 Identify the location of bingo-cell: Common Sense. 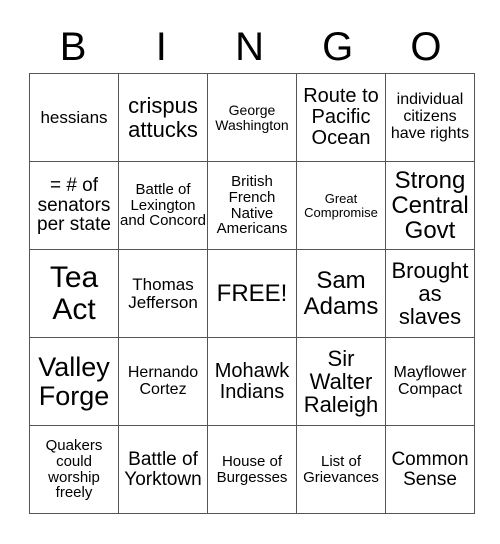
(430, 469).